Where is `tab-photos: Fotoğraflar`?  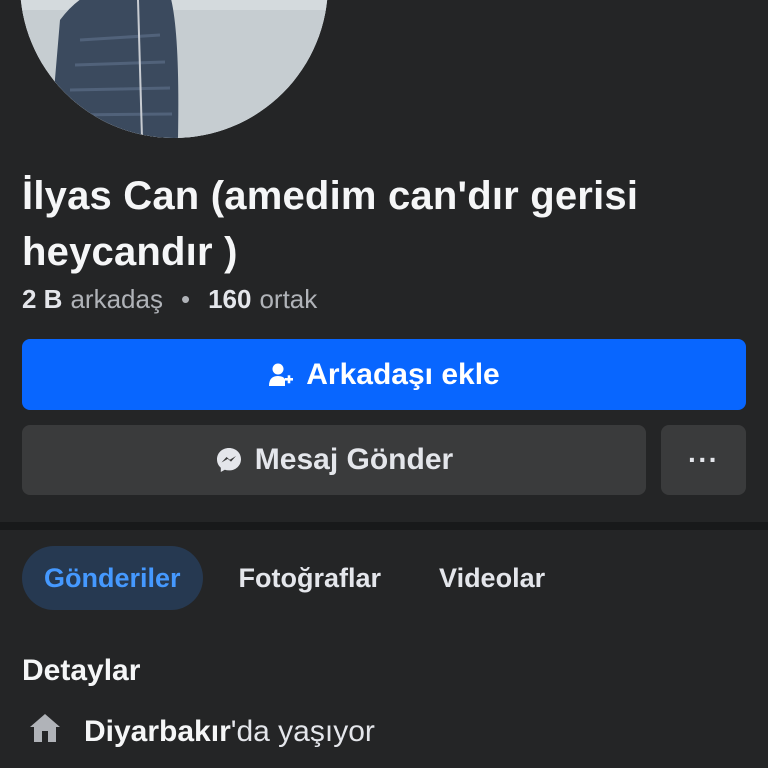
tab-photos: Fotoğraflar is located at coordinates (310, 578).